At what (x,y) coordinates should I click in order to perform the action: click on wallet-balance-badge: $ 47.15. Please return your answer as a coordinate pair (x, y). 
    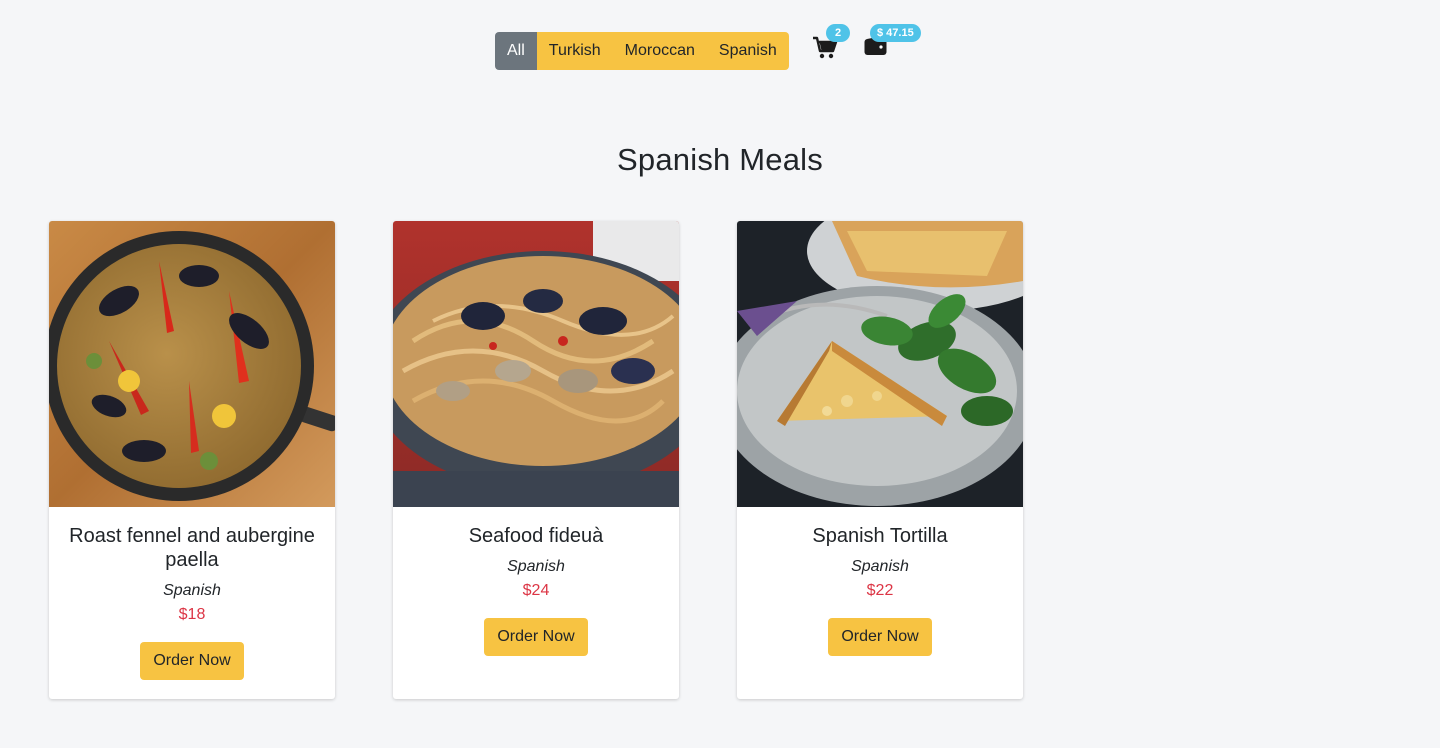
    Looking at the image, I should click on (895, 33).